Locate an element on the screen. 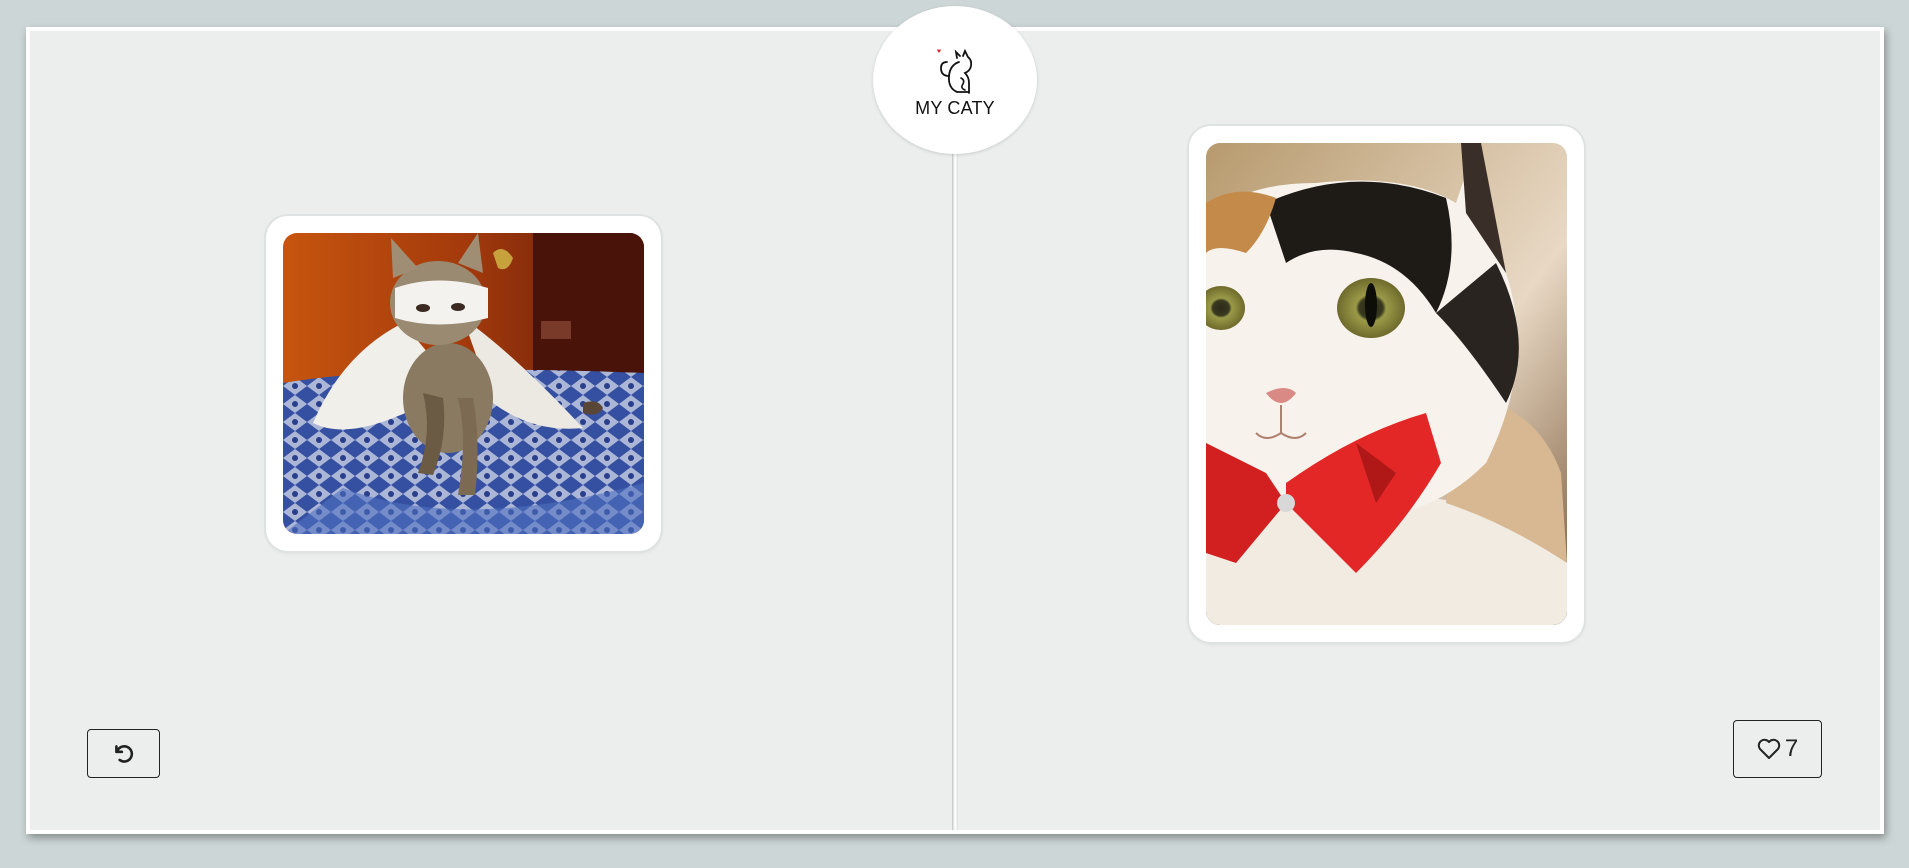 This screenshot has width=1909, height=868. calico-cat-with-red-bow-photo is located at coordinates (1386, 384).